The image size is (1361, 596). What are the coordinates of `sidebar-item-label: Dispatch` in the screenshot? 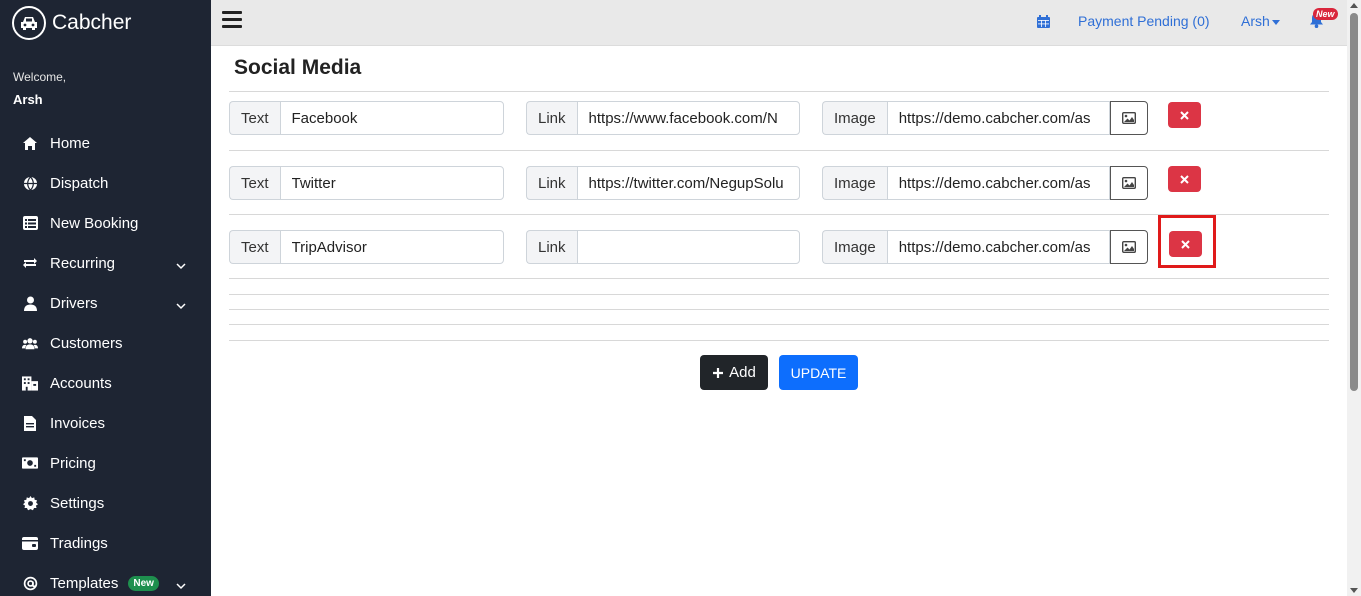 It's located at (79, 183).